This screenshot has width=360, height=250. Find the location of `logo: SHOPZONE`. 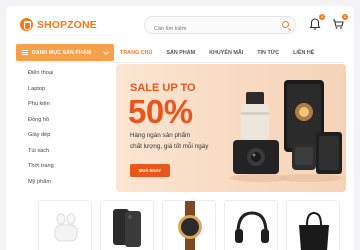

logo: SHOPZONE is located at coordinates (58, 24).